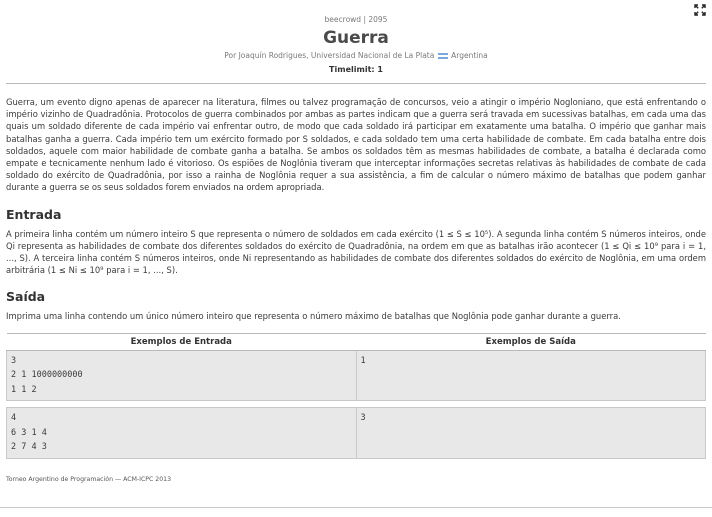 The height and width of the screenshot is (517, 712). Describe the element at coordinates (356, 19) in the screenshot. I see `problem-source: beecrowd | 2095` at that location.